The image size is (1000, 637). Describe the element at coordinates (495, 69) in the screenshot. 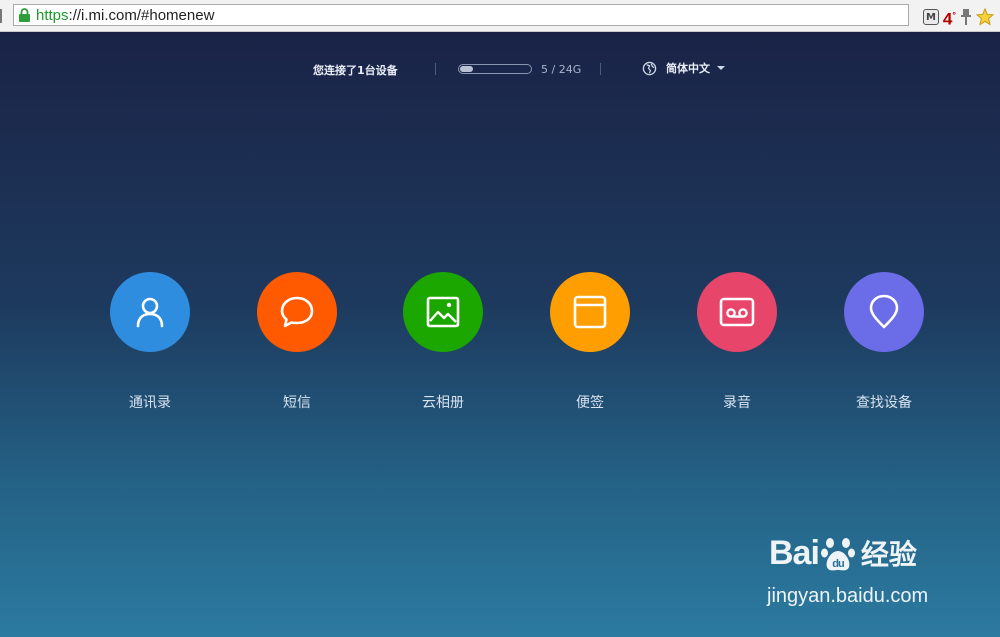

I see `storage-progress-bar` at that location.